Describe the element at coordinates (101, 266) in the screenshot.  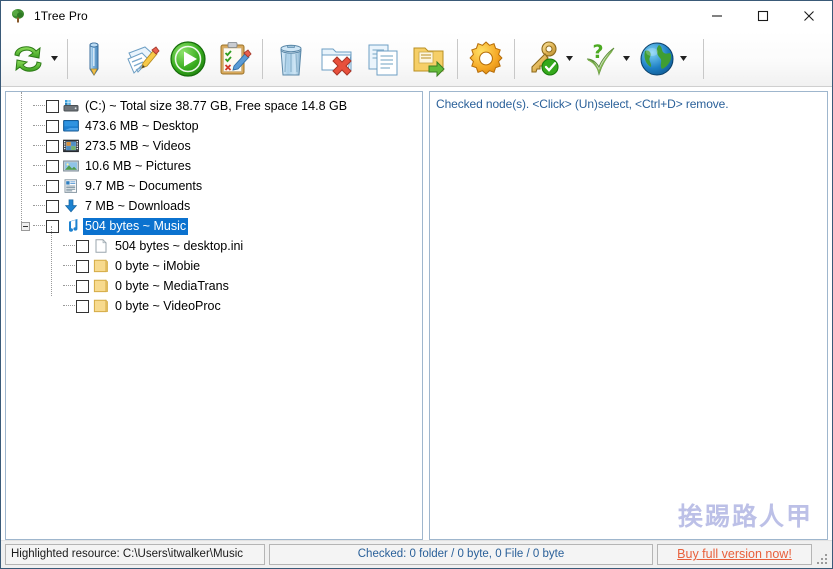
I see `folder-icon` at that location.